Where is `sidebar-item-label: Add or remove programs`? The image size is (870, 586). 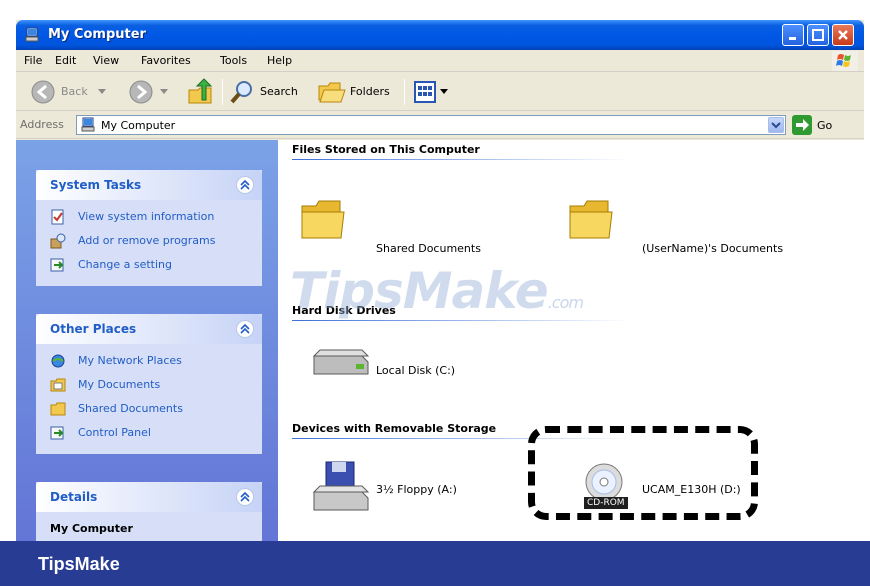 sidebar-item-label: Add or remove programs is located at coordinates (147, 240).